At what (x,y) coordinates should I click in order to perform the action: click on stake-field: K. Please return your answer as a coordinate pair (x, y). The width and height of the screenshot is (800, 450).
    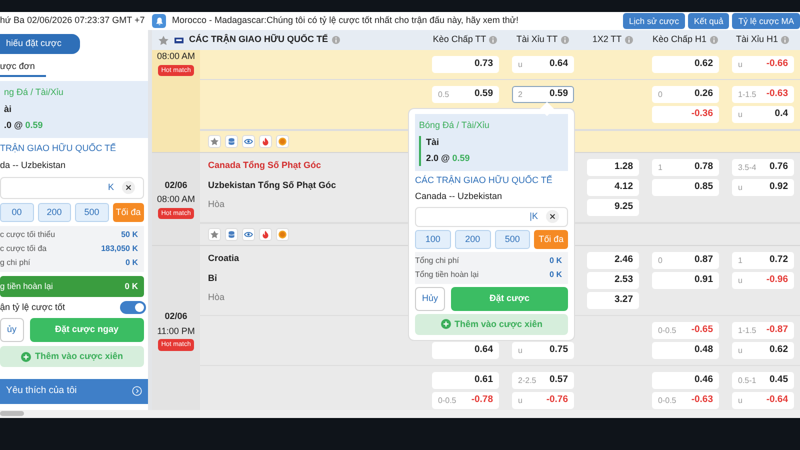
    Looking at the image, I should click on (72, 187).